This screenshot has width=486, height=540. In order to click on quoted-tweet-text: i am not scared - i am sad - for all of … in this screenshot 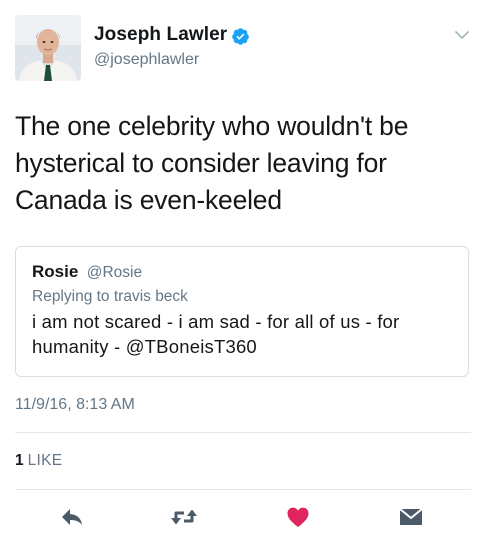, I will do `click(216, 334)`.